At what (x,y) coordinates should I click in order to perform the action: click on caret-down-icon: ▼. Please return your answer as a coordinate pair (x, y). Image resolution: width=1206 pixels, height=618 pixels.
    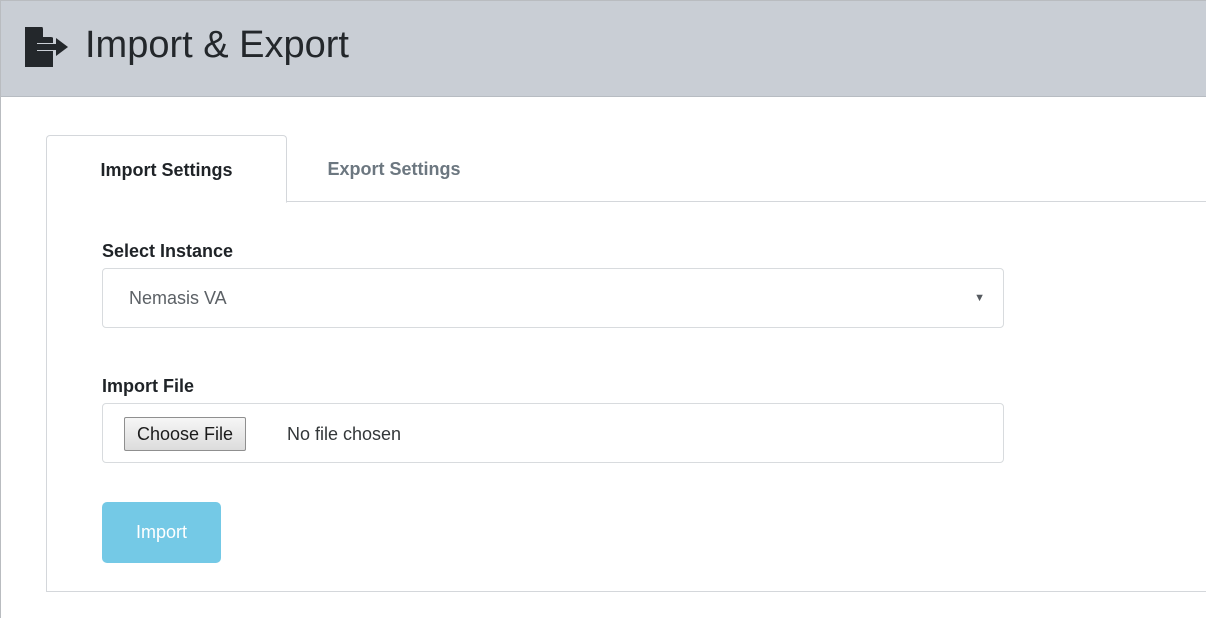
    Looking at the image, I should click on (979, 298).